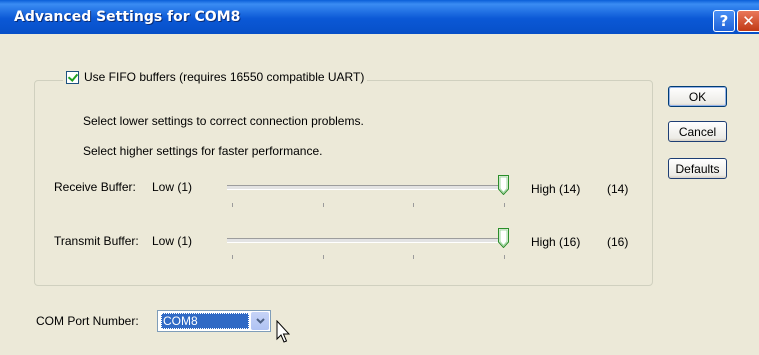 The width and height of the screenshot is (759, 355). Describe the element at coordinates (556, 242) in the screenshot. I see `transmit-high-label: High (16)` at that location.